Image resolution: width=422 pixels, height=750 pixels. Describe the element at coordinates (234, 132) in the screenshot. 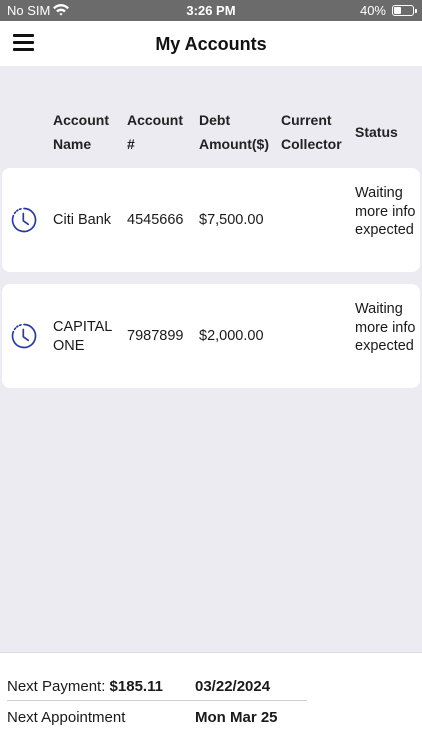

I see `header-debt-amount: Debt Amount($)` at that location.